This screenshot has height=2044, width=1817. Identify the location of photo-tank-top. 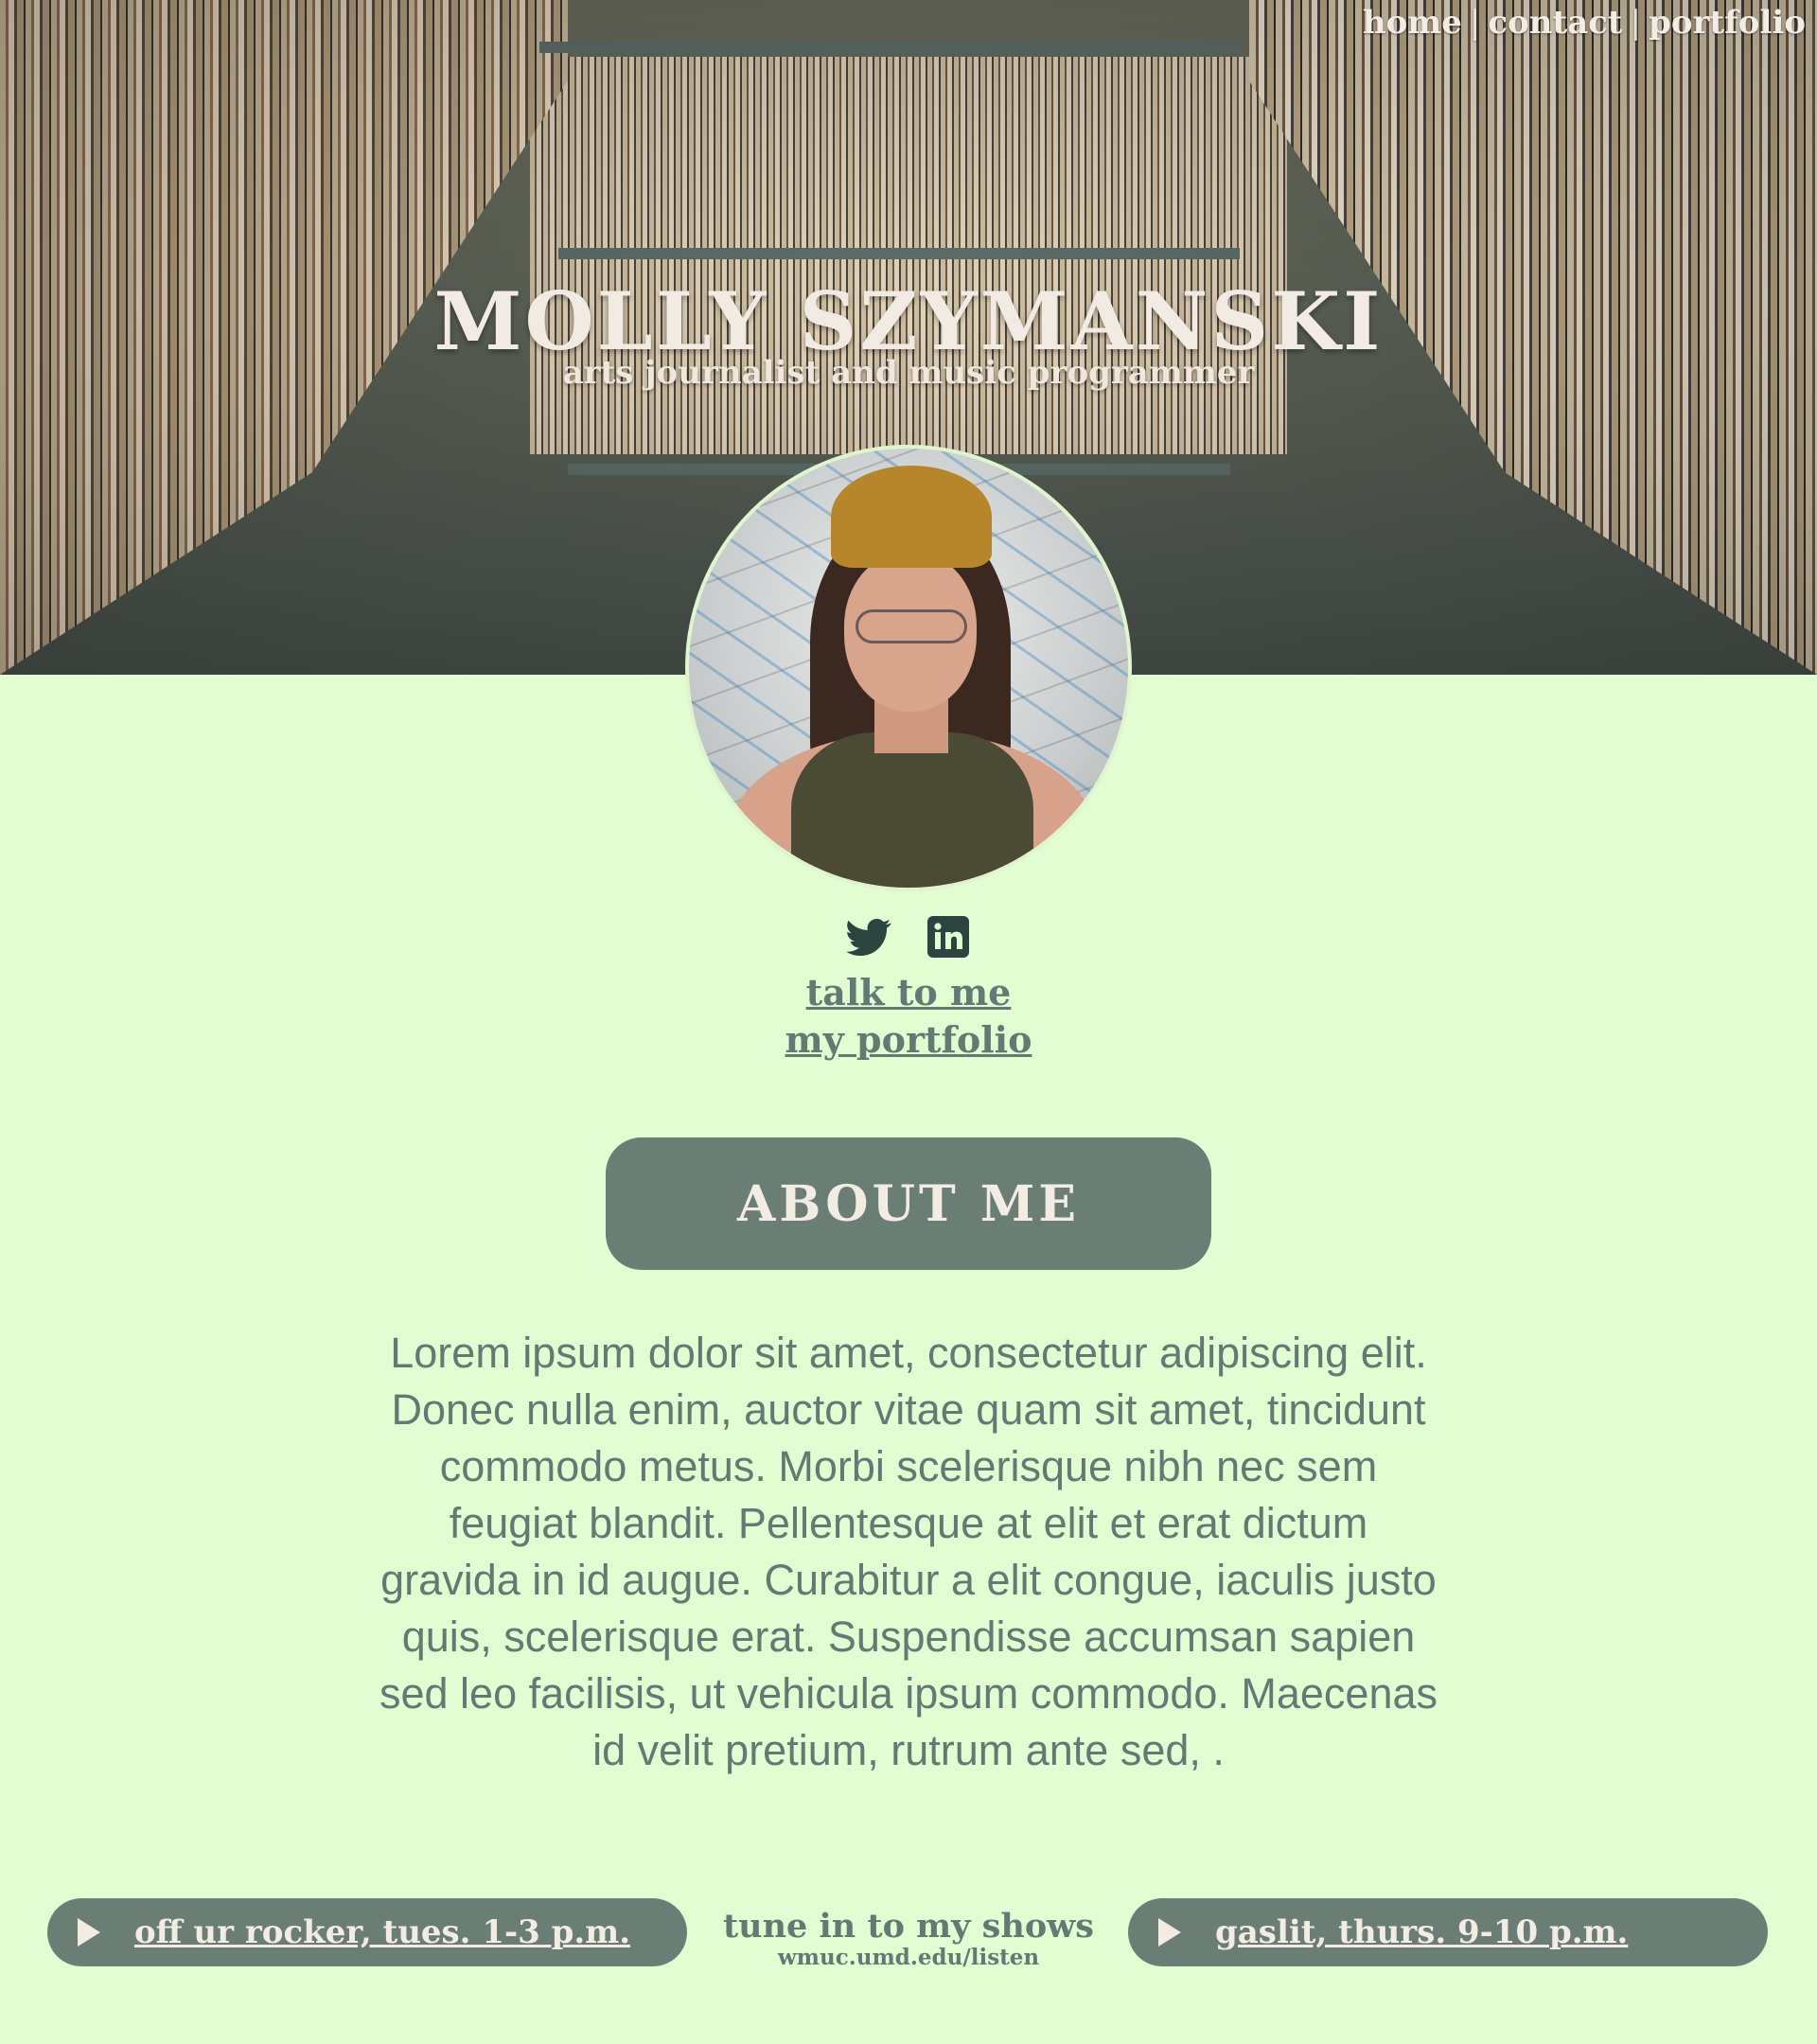
(912, 810).